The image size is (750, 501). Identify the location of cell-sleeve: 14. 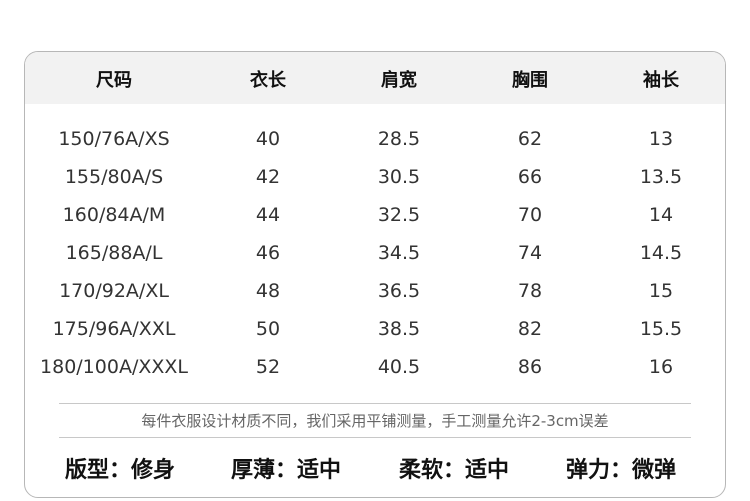
(661, 215).